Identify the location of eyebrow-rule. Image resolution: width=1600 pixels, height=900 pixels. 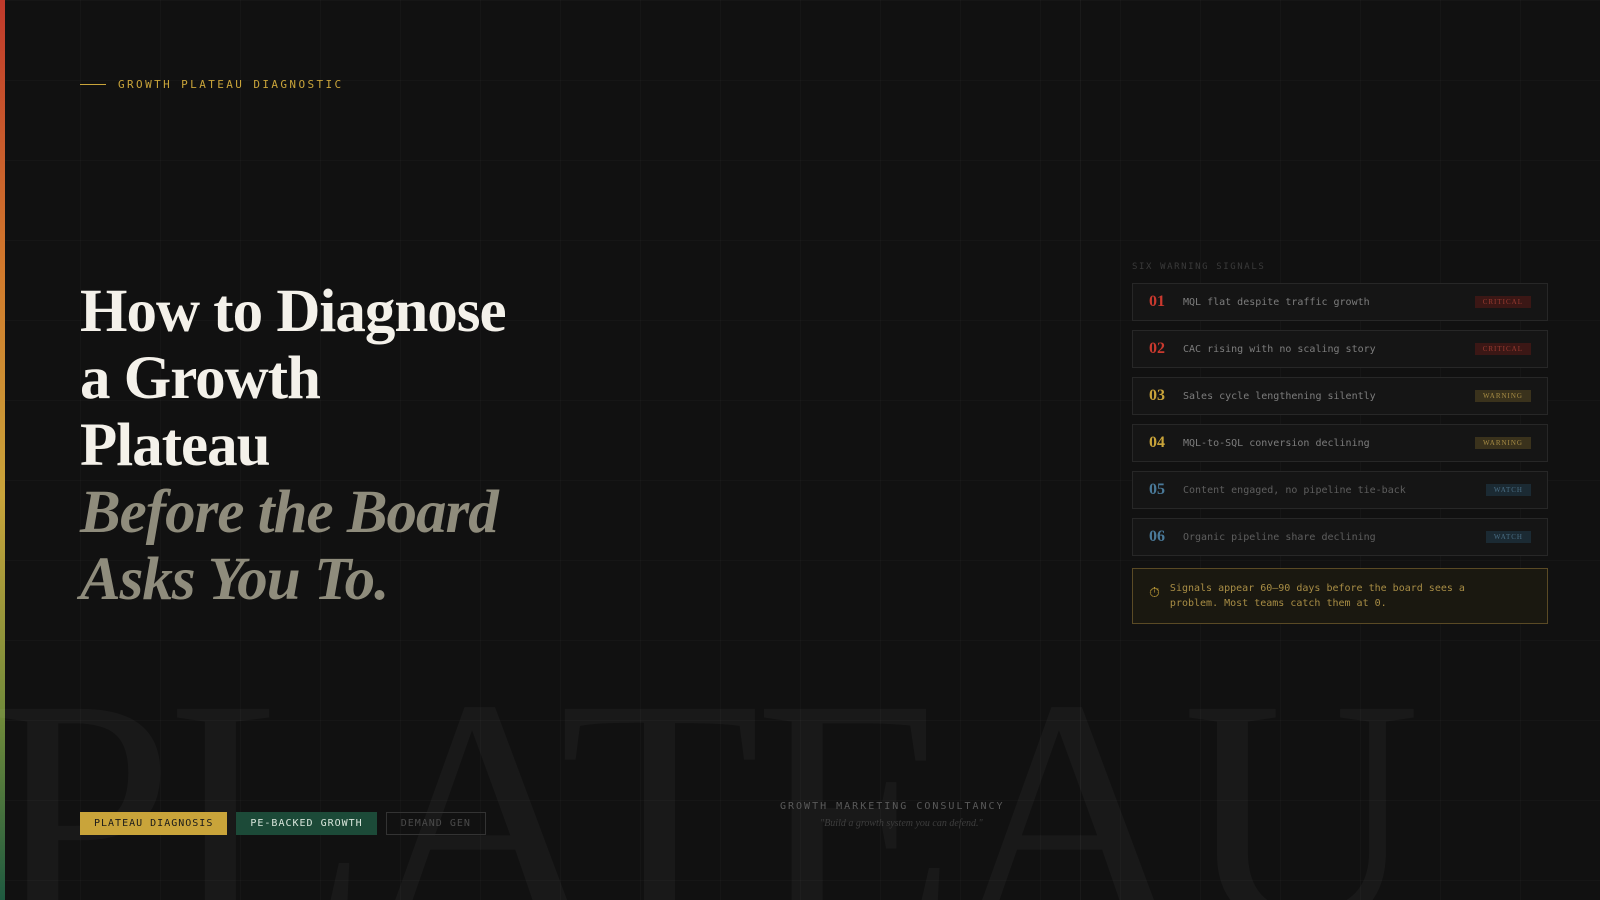
(93, 84).